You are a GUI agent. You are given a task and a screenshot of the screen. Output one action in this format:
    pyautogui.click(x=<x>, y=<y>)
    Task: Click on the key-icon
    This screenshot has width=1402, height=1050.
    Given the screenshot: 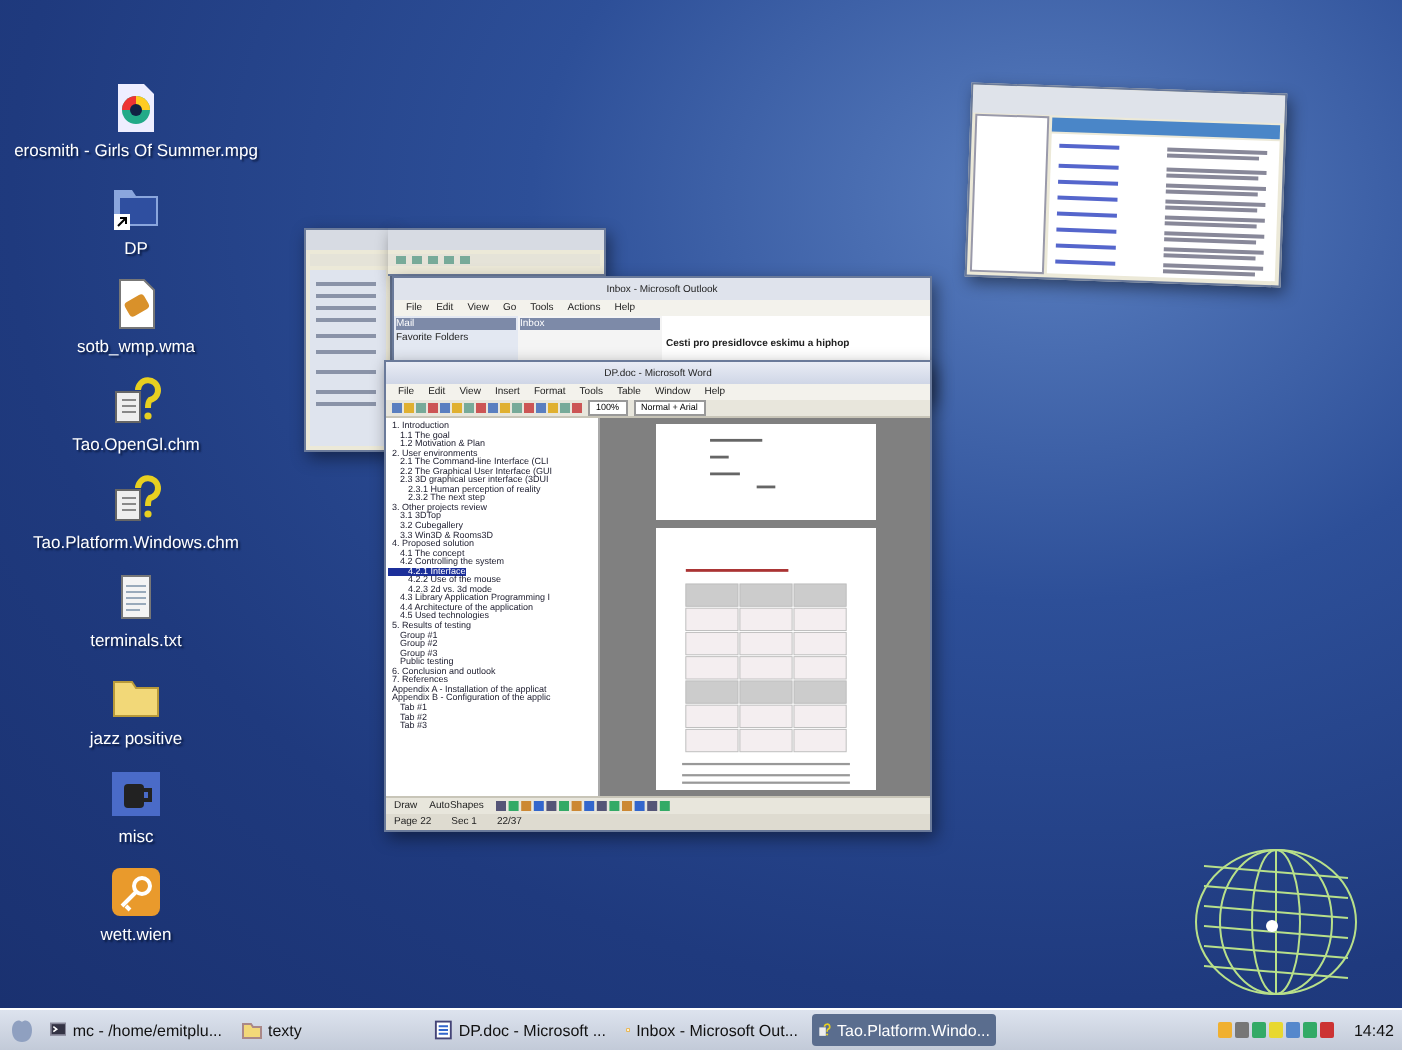 What is the action you would take?
    pyautogui.click(x=136, y=892)
    